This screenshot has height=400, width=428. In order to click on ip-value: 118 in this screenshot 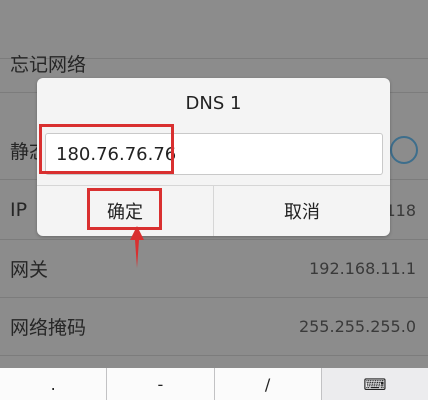, I will do `click(400, 210)`.